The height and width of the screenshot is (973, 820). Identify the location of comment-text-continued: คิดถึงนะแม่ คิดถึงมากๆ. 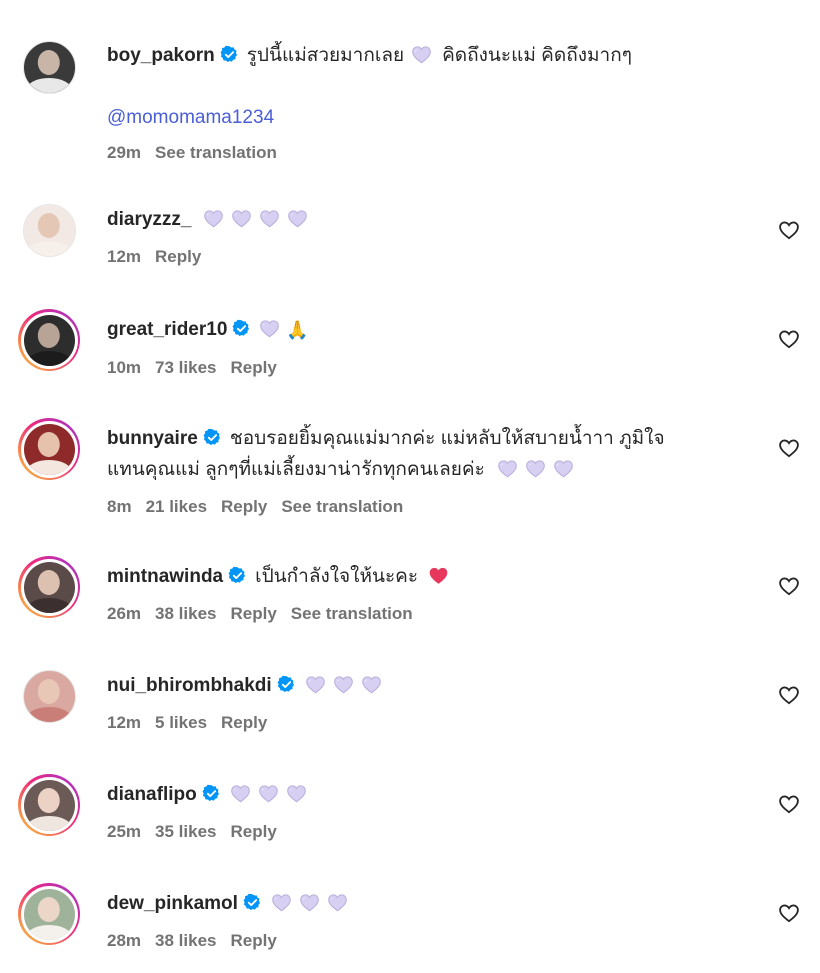
(537, 55).